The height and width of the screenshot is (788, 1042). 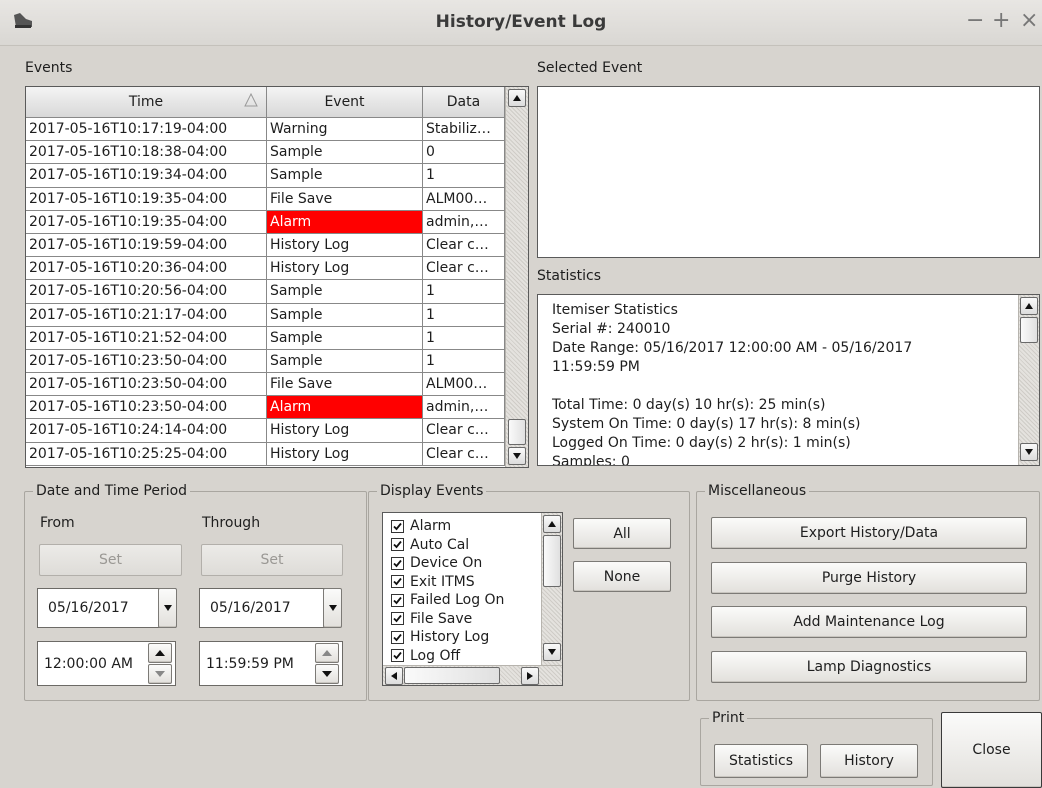 What do you see at coordinates (521, 23) in the screenshot?
I see `title-bar: History/Event Log − + ×` at bounding box center [521, 23].